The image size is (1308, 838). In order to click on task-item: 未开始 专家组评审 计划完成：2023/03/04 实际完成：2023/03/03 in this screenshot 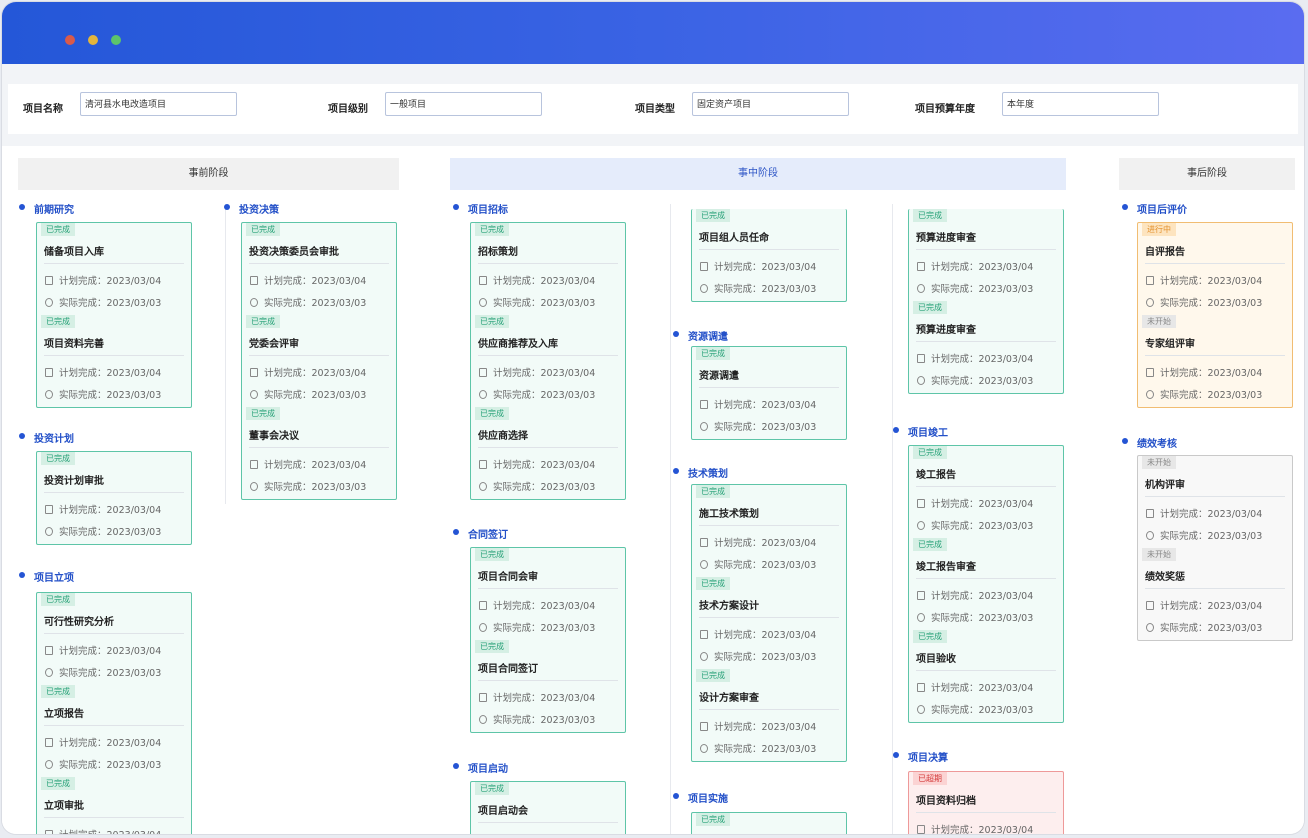, I will do `click(1215, 361)`.